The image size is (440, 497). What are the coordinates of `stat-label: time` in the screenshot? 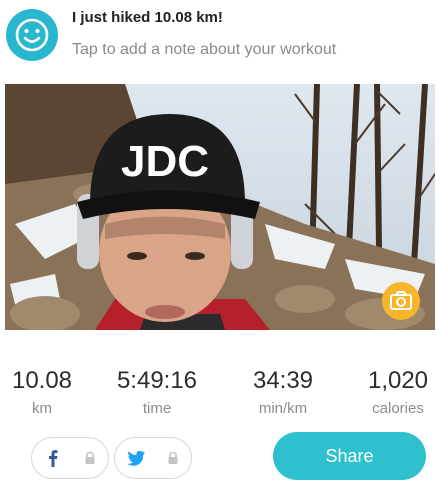 It's located at (157, 408).